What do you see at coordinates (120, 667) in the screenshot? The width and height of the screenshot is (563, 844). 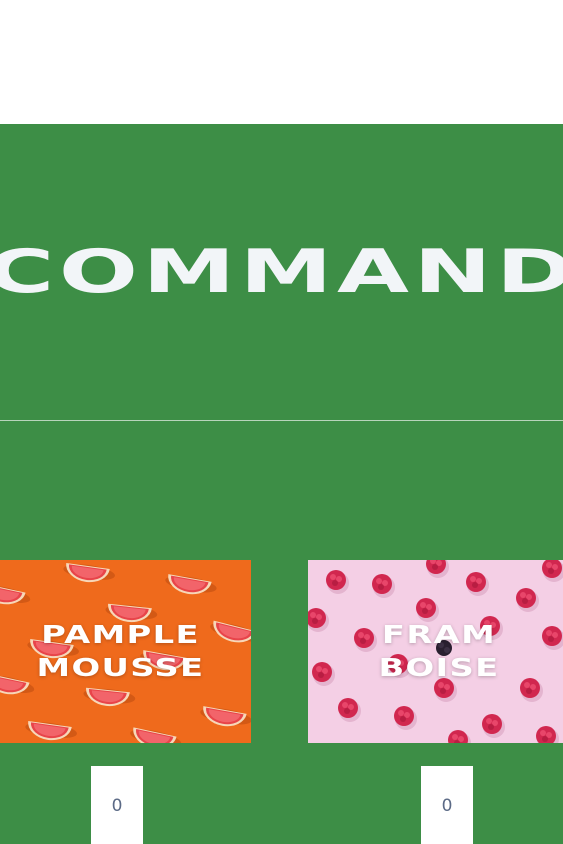 I see `product-label-line2: MOUSSE` at bounding box center [120, 667].